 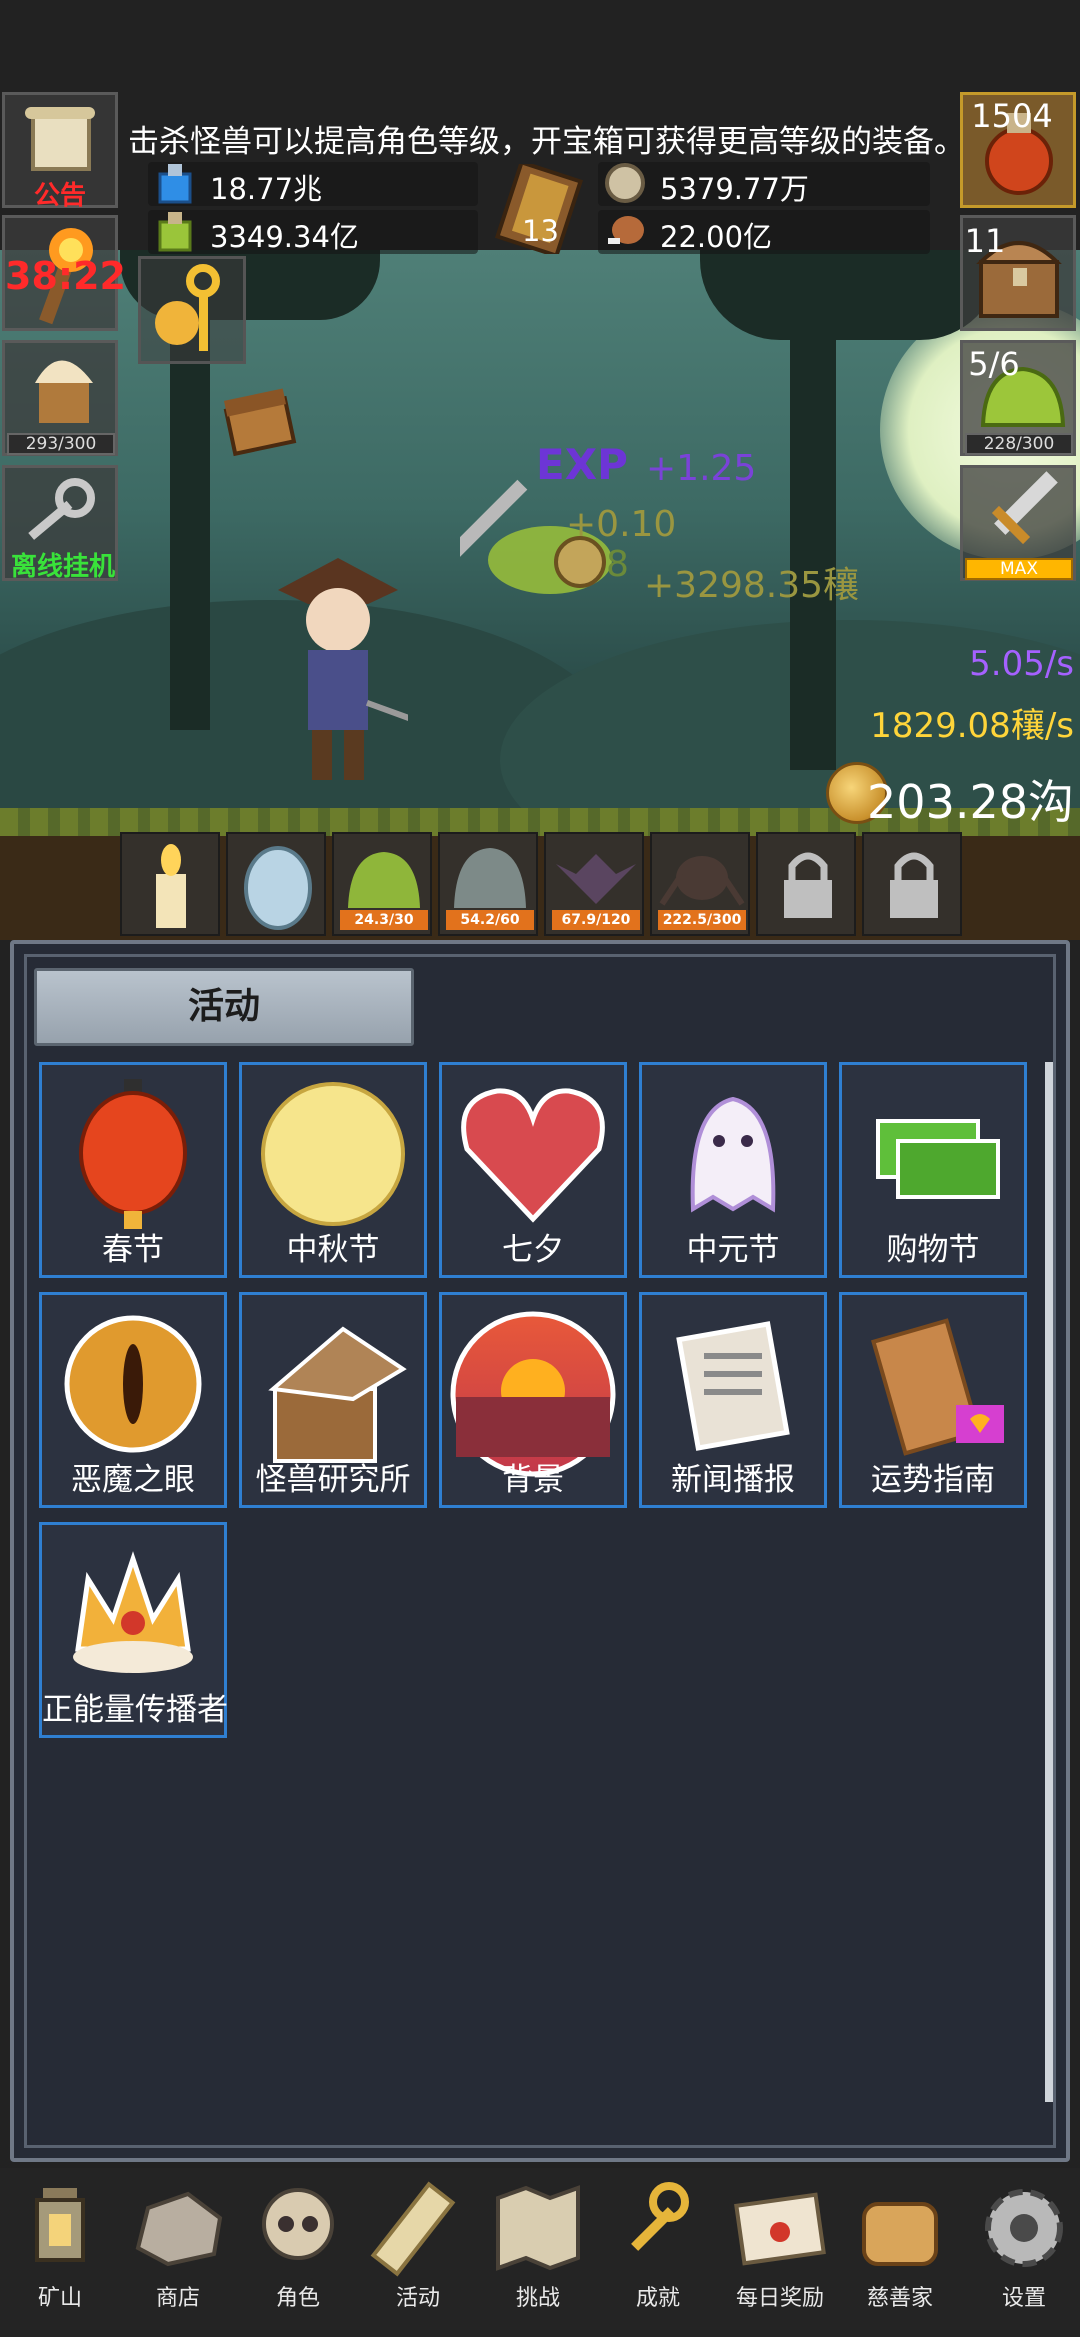 What do you see at coordinates (64, 391) in the screenshot?
I see `food-icon` at bounding box center [64, 391].